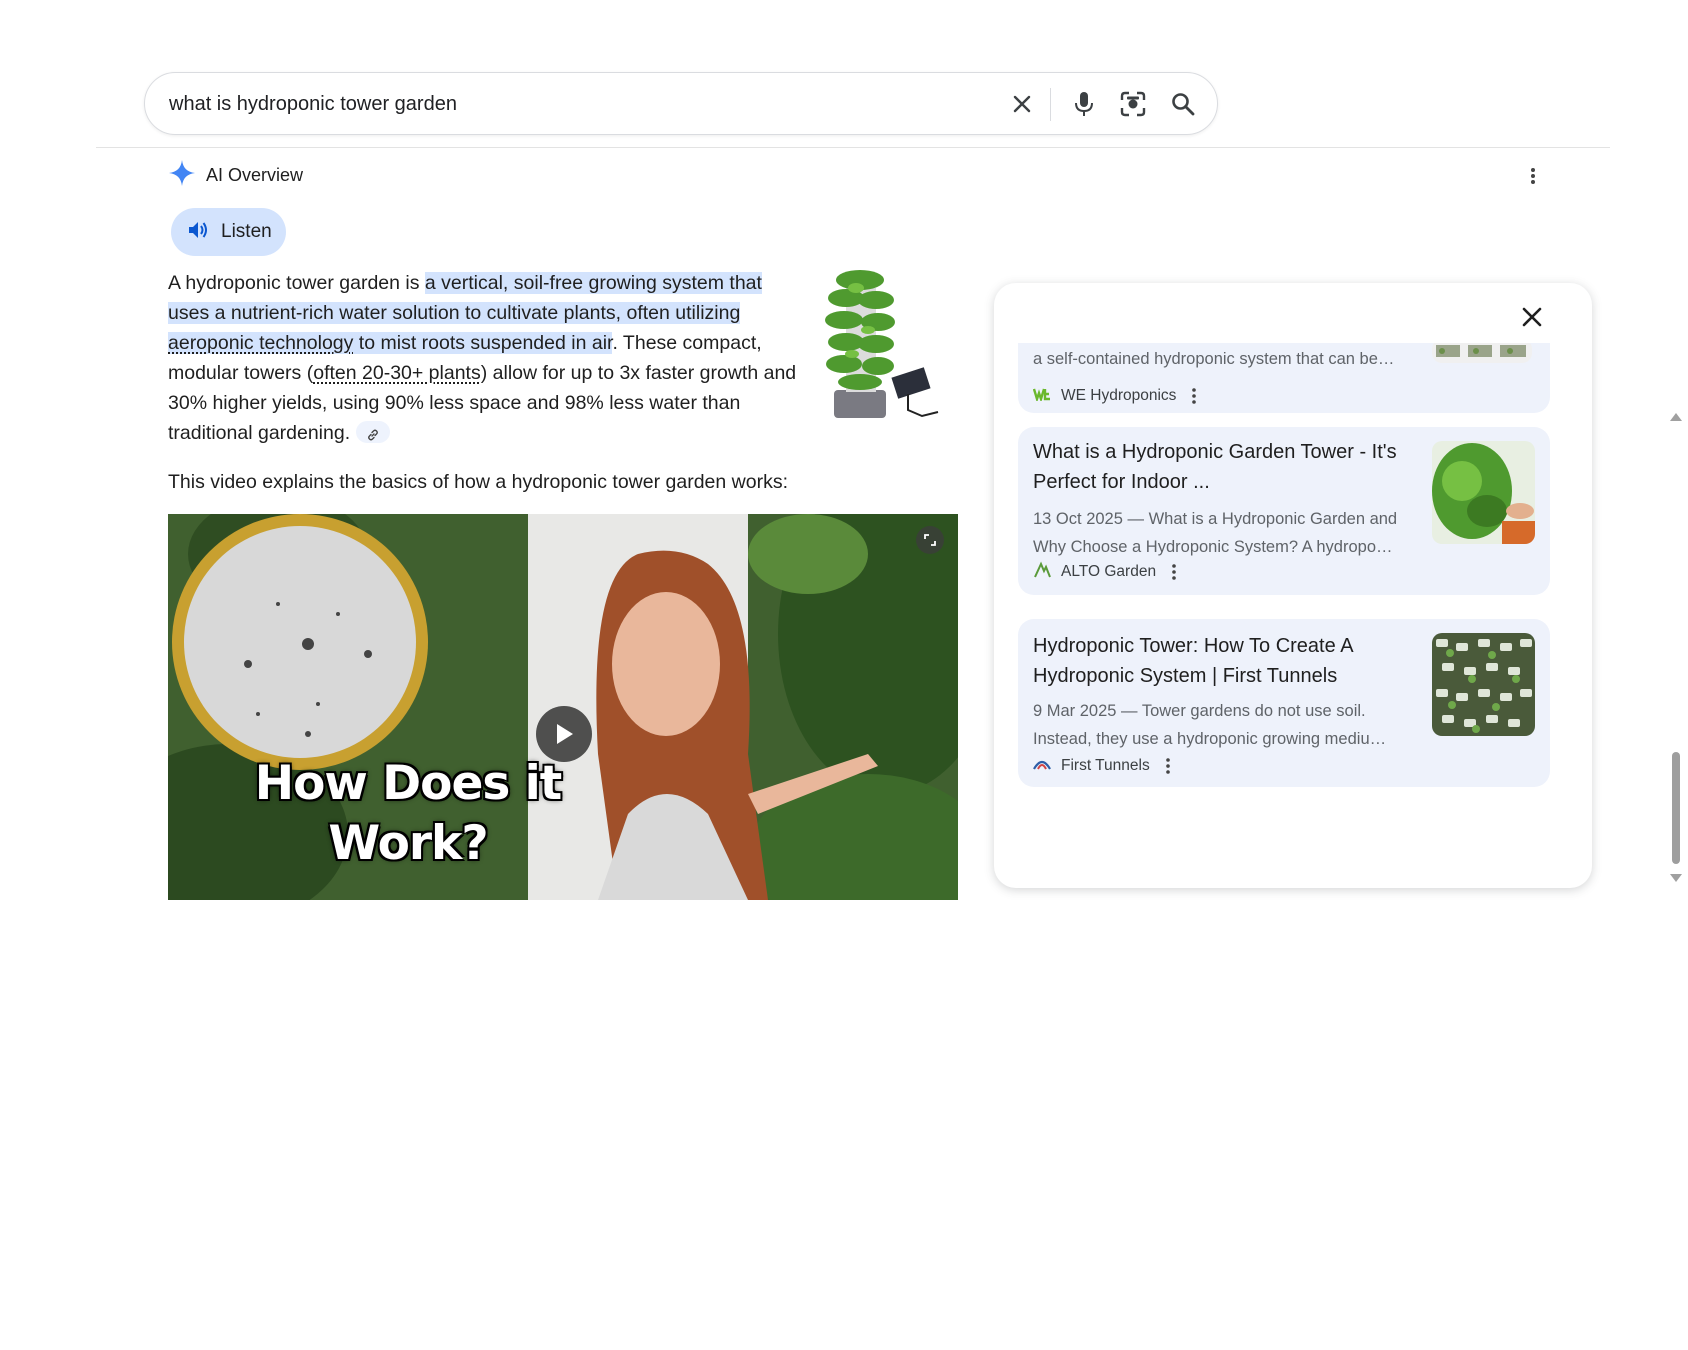 Image resolution: width=1688 pixels, height=1350 pixels. What do you see at coordinates (1042, 766) in the screenshot?
I see `first-tunnels-logo-icon` at bounding box center [1042, 766].